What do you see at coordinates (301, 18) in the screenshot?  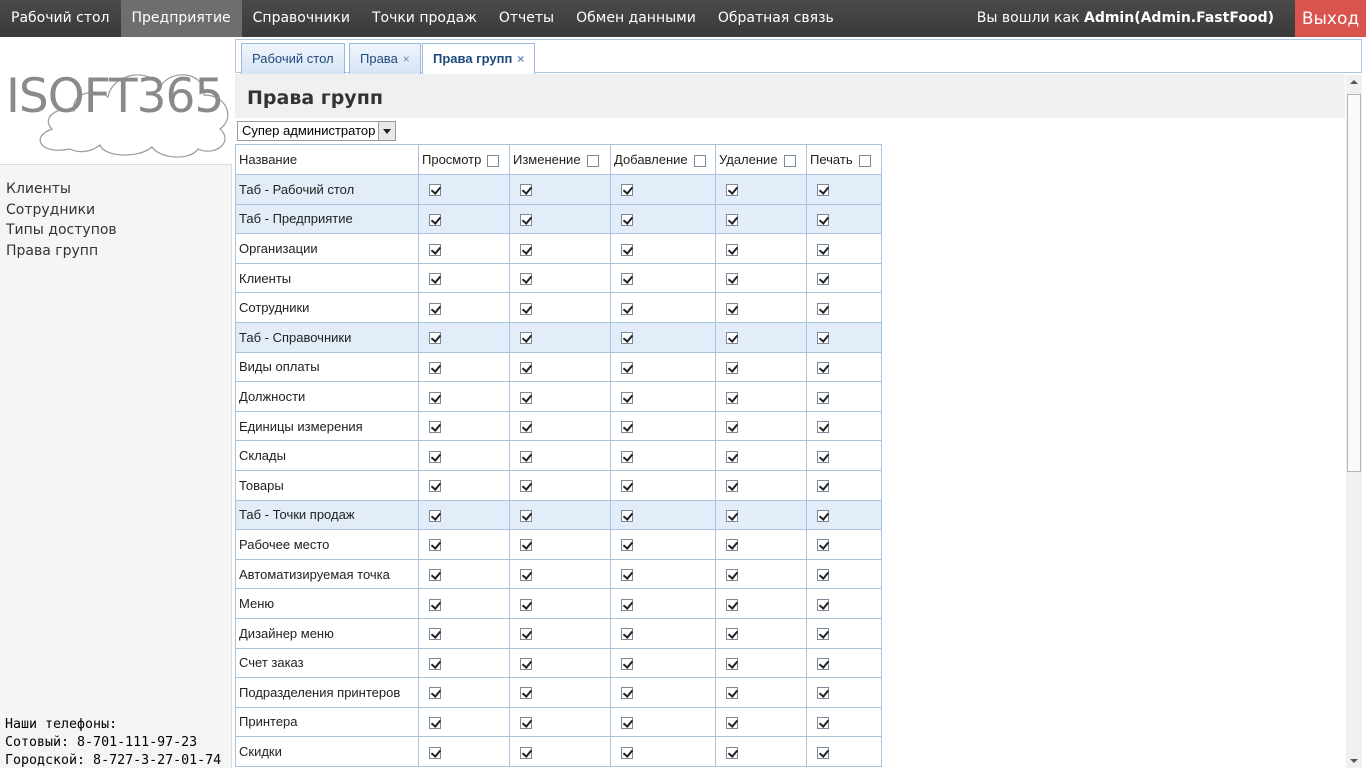 I see `nav-item-references: Справочники` at bounding box center [301, 18].